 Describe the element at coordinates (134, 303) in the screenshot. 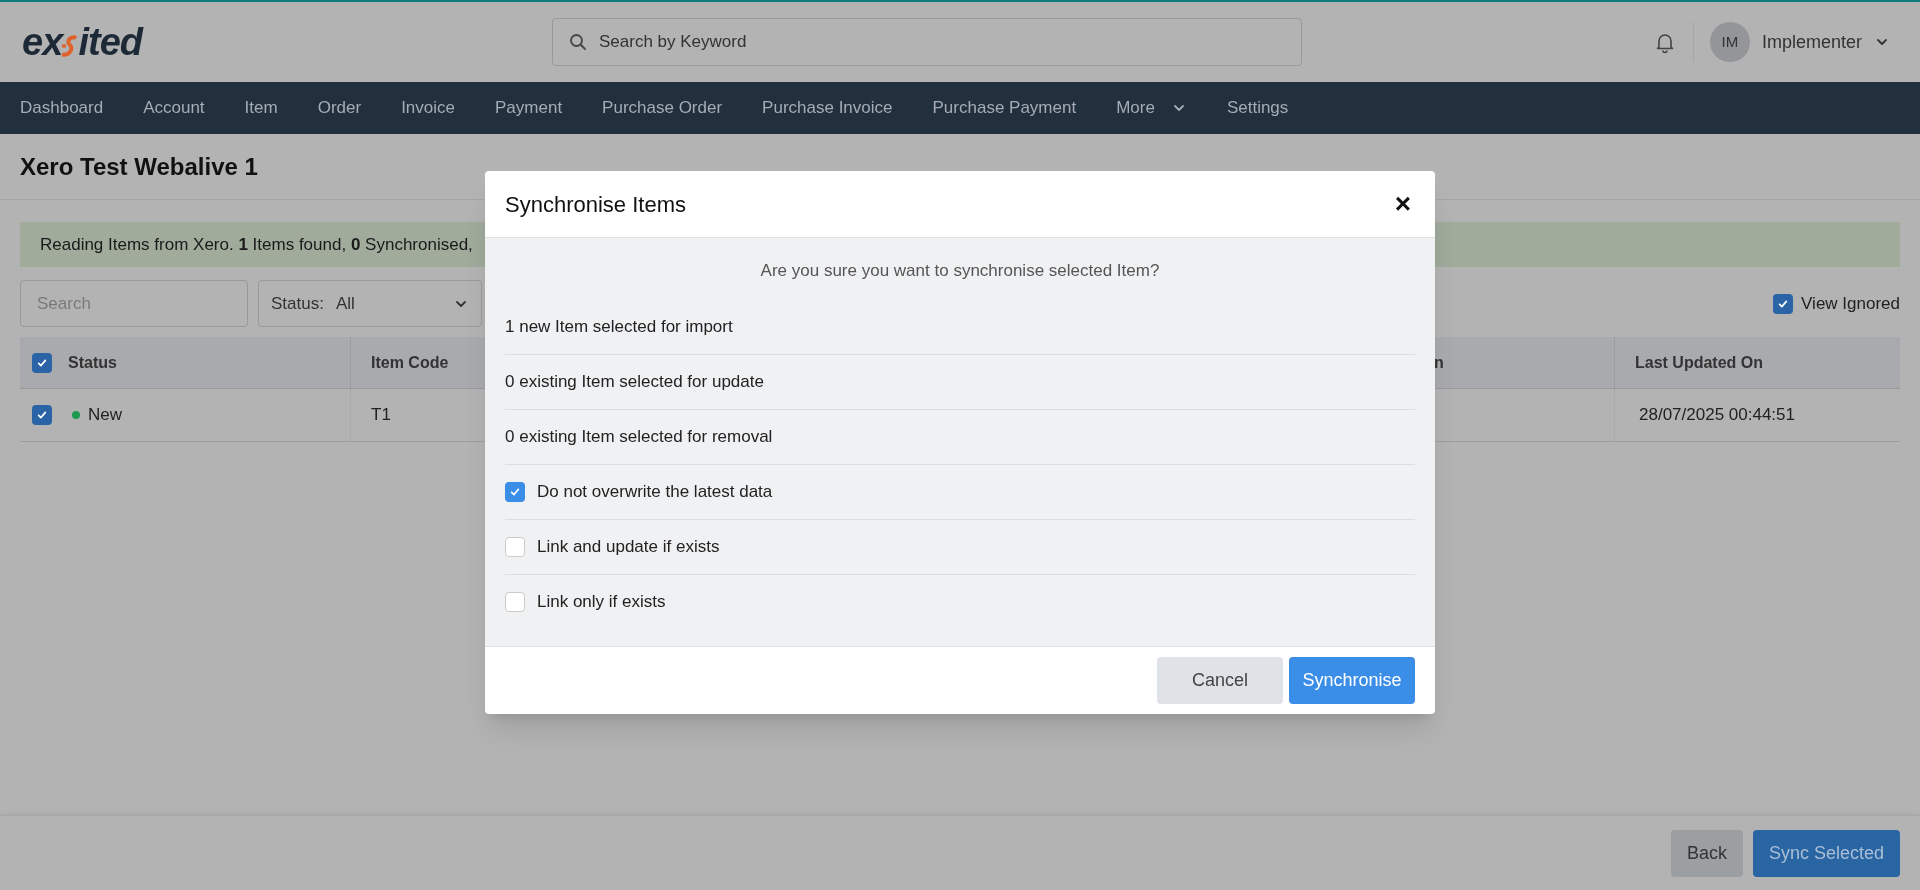

I see `search-field: Search` at that location.